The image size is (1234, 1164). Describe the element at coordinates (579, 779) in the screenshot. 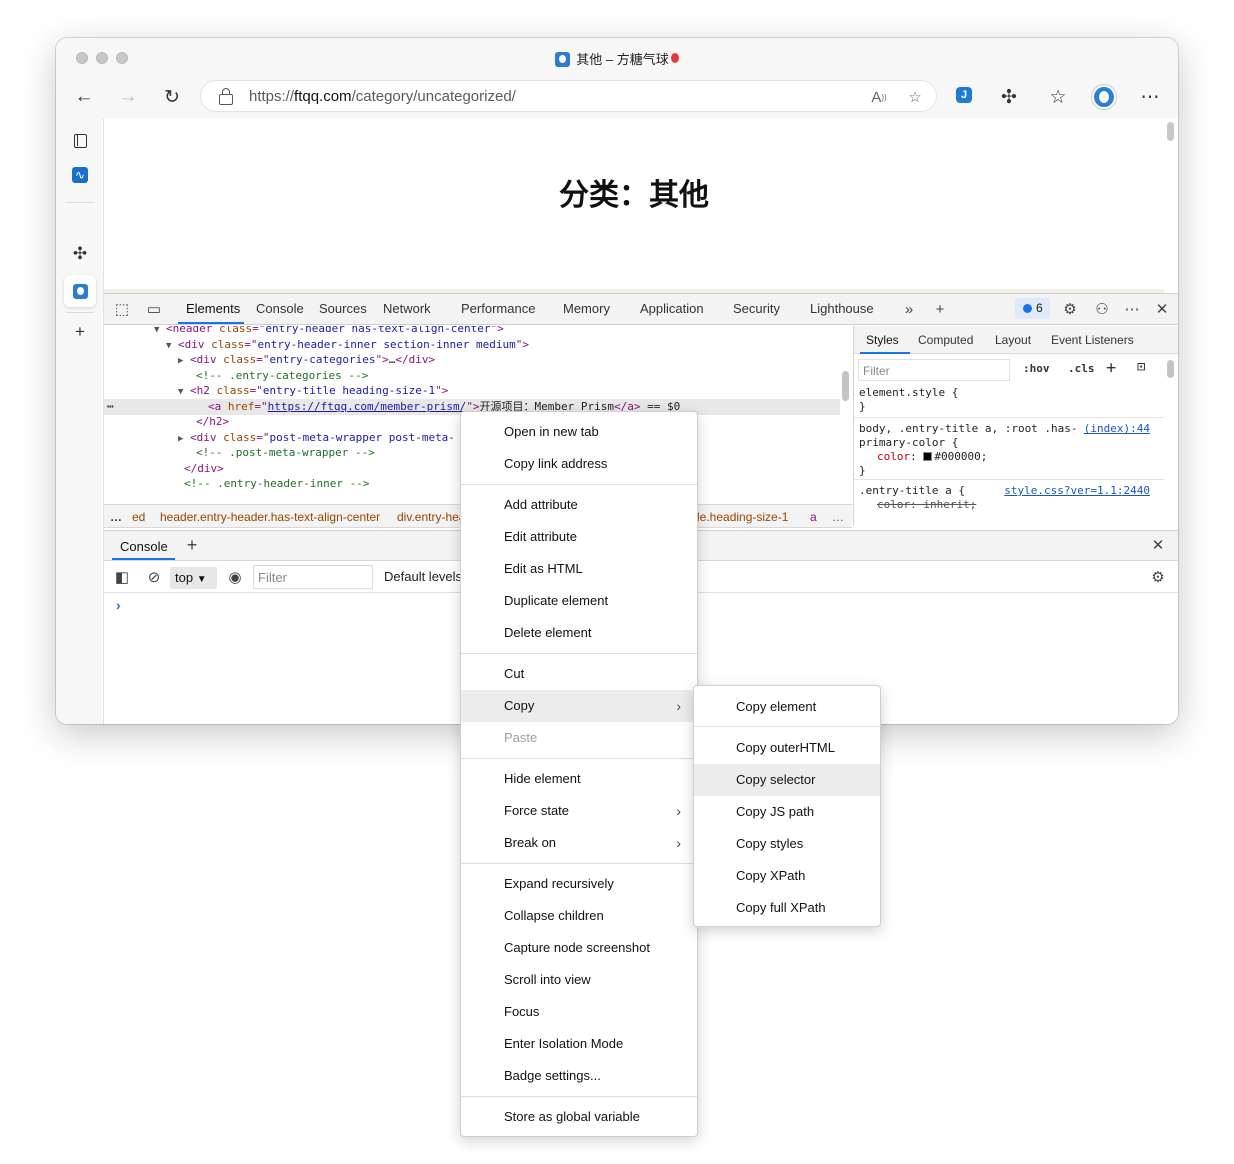

I see `menu-item-hide-element: Hide element` at that location.